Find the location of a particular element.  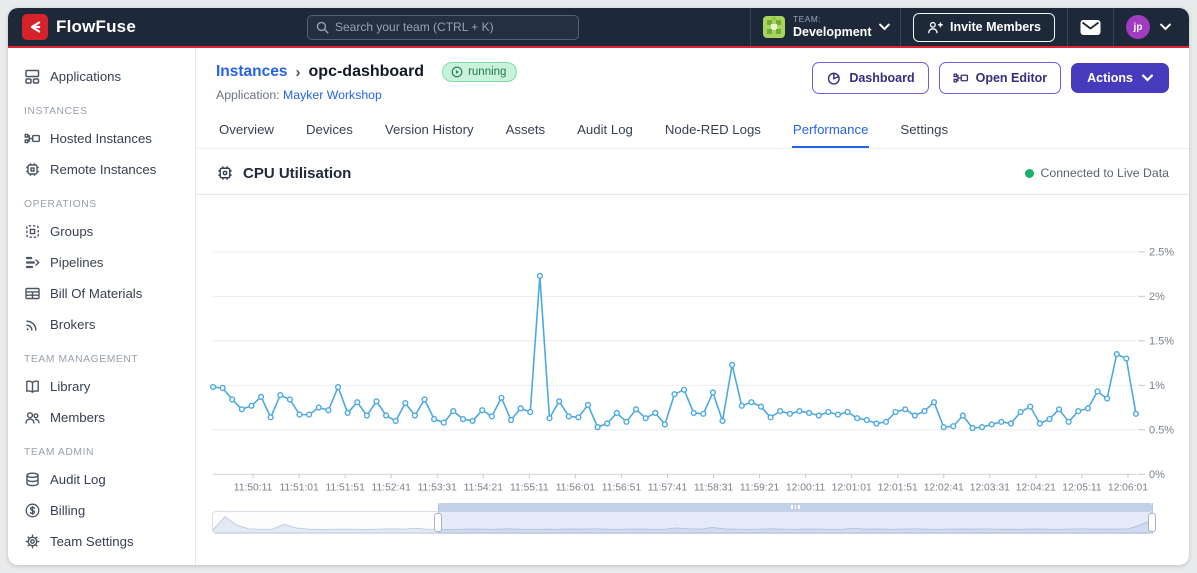

dollar-icon is located at coordinates (32, 510).